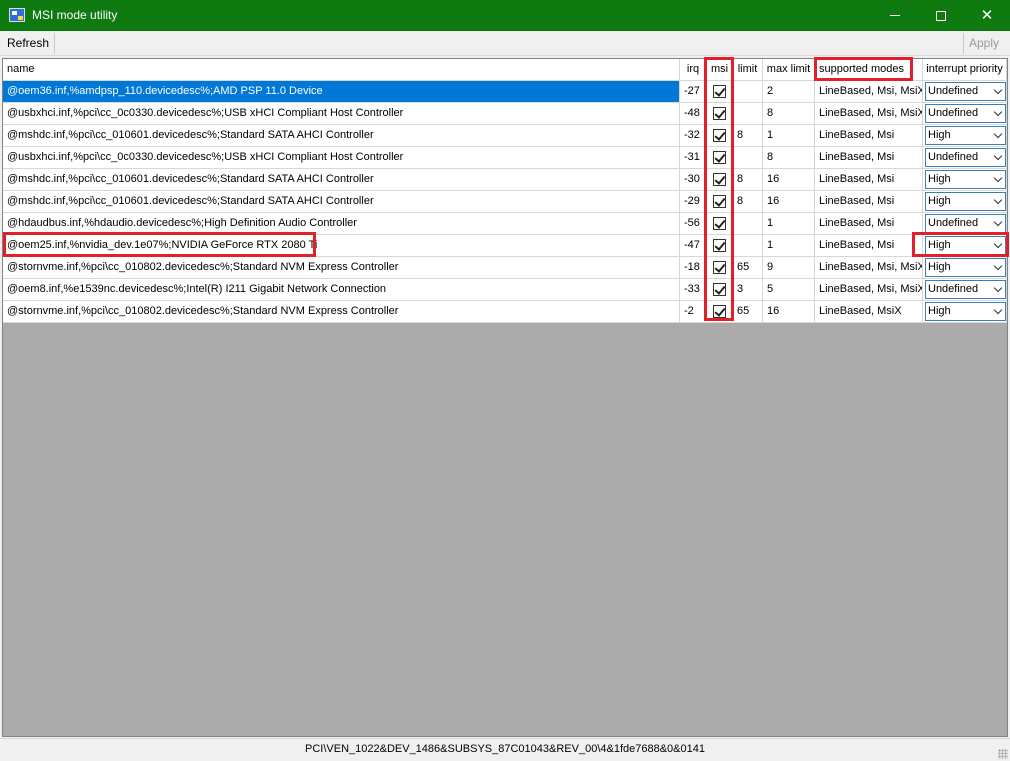  Describe the element at coordinates (953, 157) in the screenshot. I see `priority-value: Undefined` at that location.